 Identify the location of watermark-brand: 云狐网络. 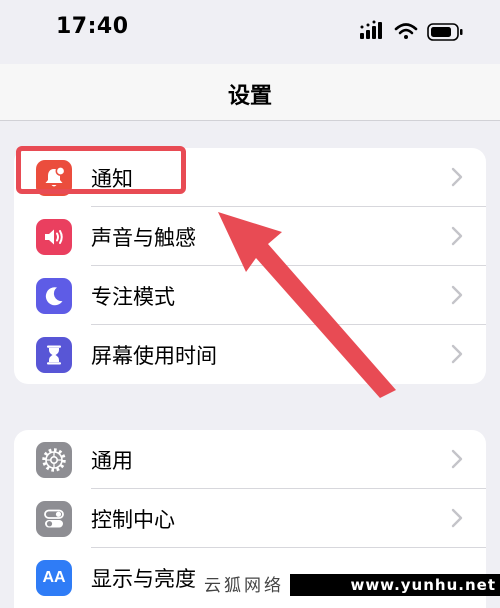
(244, 586).